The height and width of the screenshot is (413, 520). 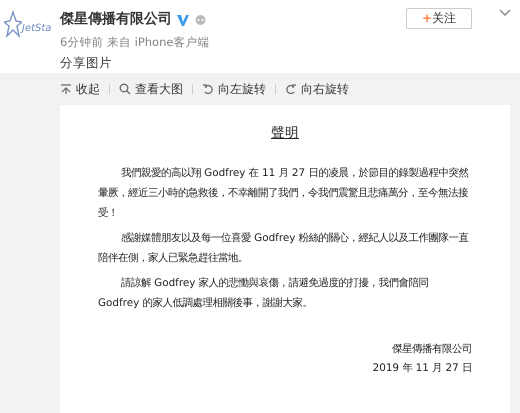 I want to click on toolbar-button: 向左旋转, so click(x=234, y=89).